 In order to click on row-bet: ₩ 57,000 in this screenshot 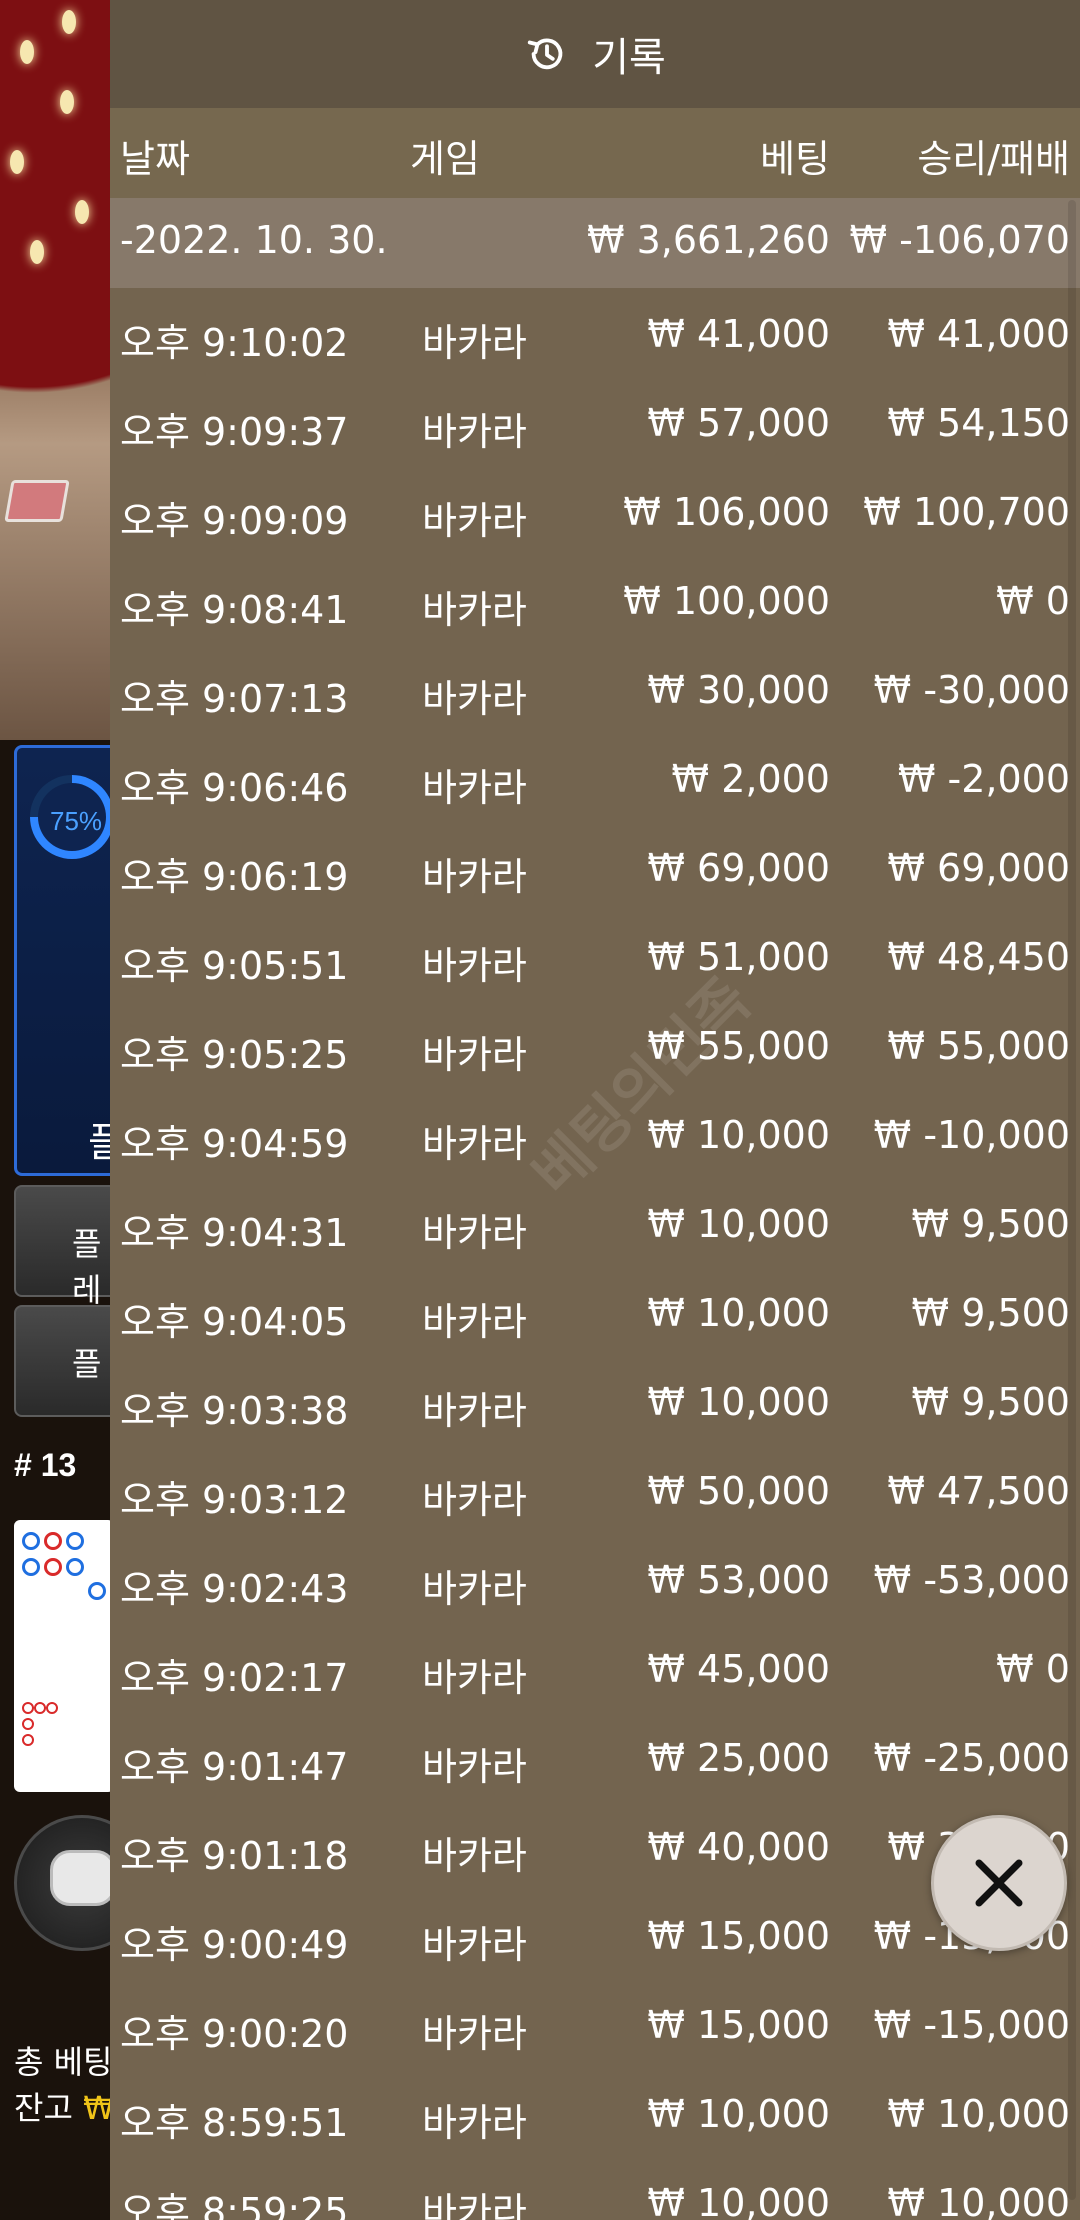, I will do `click(738, 423)`.